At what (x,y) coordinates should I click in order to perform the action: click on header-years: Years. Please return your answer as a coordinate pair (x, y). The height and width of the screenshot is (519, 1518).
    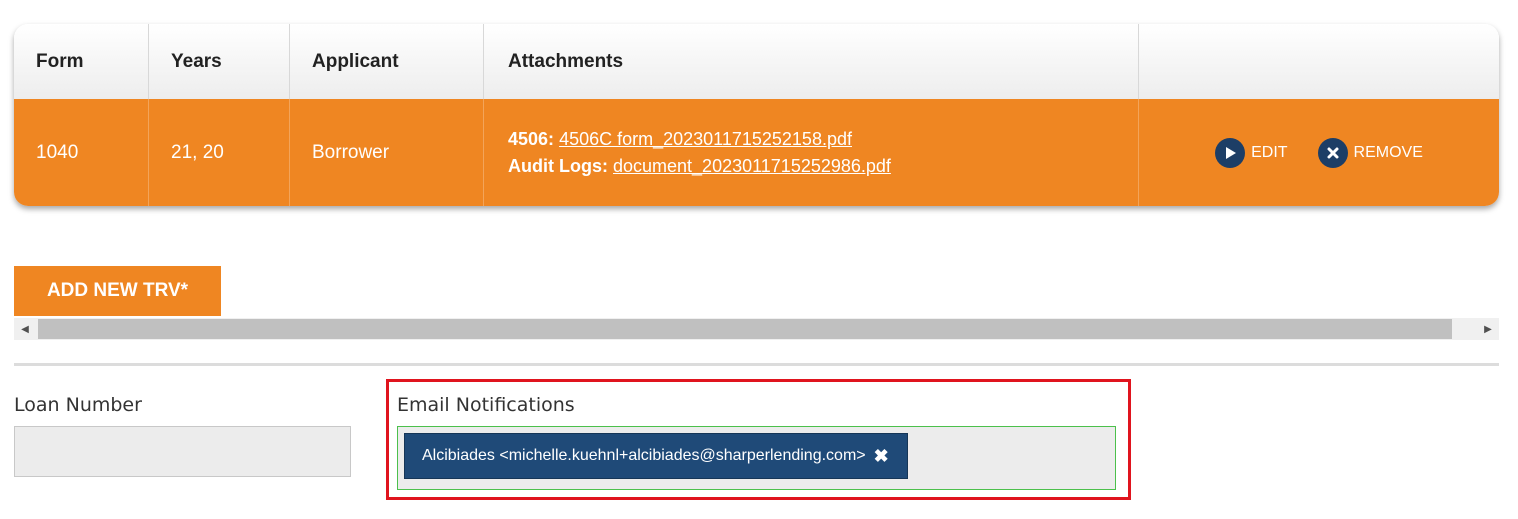
    Looking at the image, I should click on (219, 61).